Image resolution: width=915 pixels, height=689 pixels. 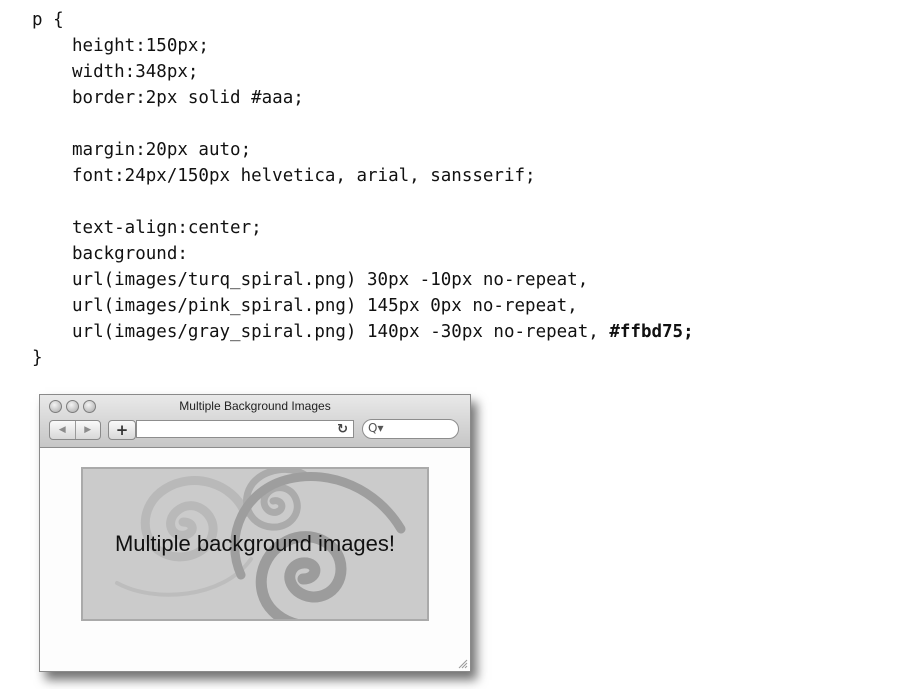 I want to click on window-toolbar: Multiple Background Images ◀ ▶ + ↻ Q▾, so click(x=255, y=421).